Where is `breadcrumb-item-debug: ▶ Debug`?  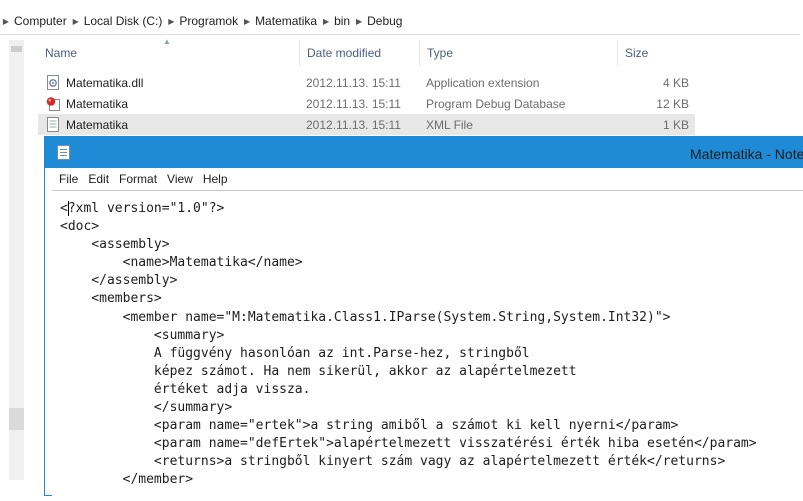 breadcrumb-item-debug: ▶ Debug is located at coordinates (379, 21).